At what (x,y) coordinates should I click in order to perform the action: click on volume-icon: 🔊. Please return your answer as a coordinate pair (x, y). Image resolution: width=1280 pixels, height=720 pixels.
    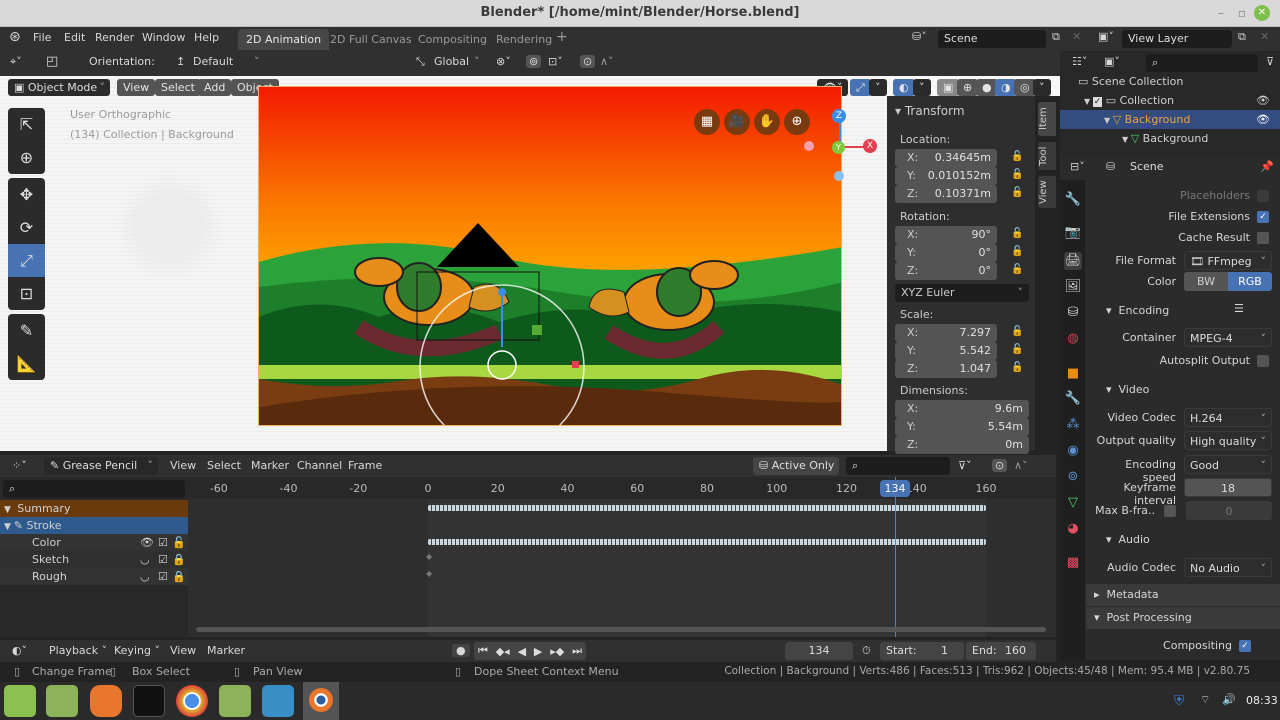
    Looking at the image, I should click on (1229, 699).